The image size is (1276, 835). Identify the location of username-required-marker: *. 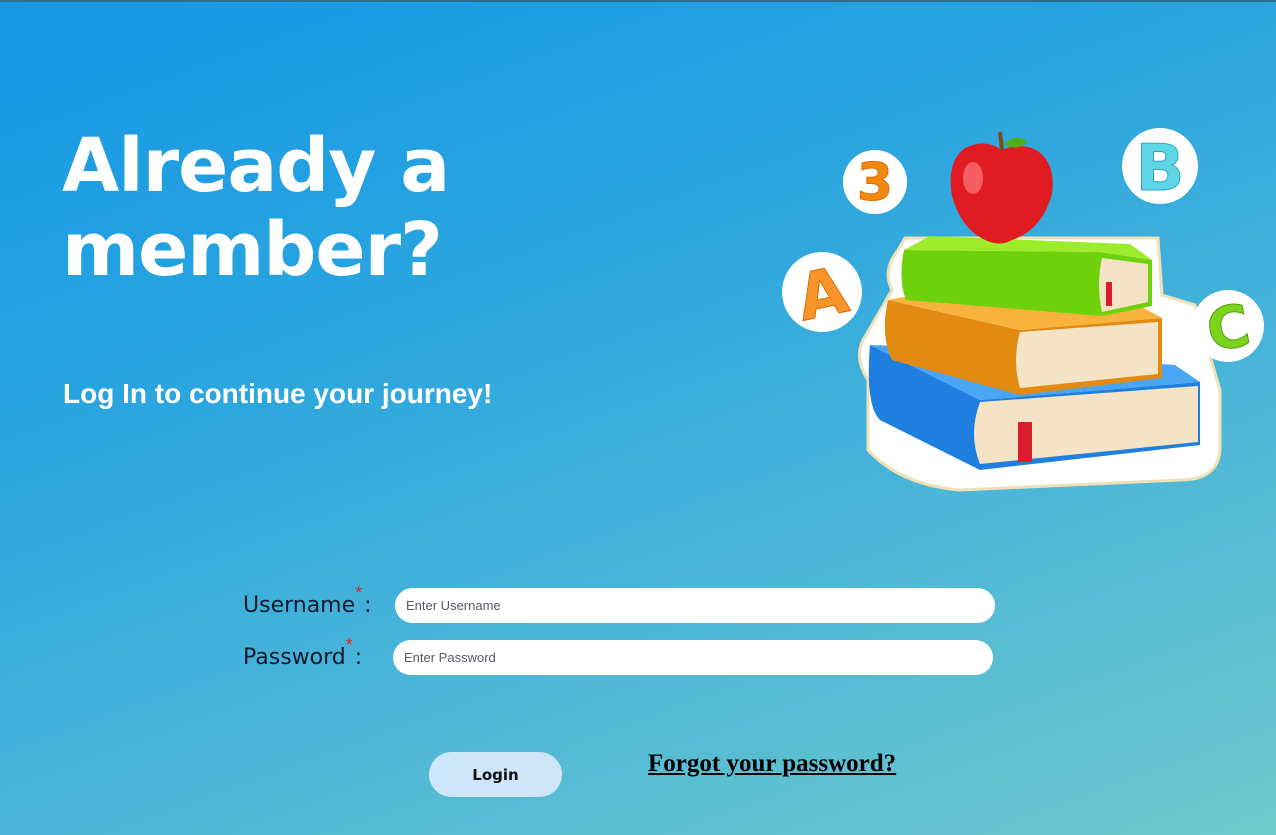
(359, 592).